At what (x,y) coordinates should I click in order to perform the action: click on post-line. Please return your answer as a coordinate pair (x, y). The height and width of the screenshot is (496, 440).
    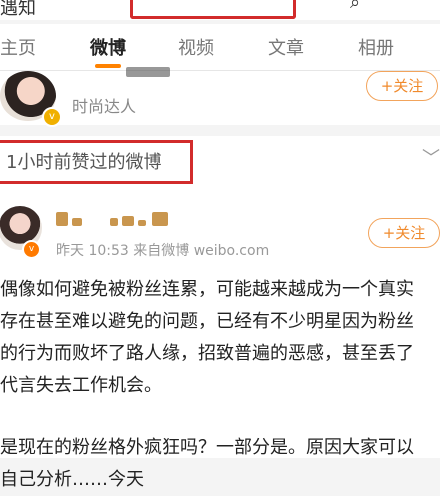
    Looking at the image, I should click on (220, 417).